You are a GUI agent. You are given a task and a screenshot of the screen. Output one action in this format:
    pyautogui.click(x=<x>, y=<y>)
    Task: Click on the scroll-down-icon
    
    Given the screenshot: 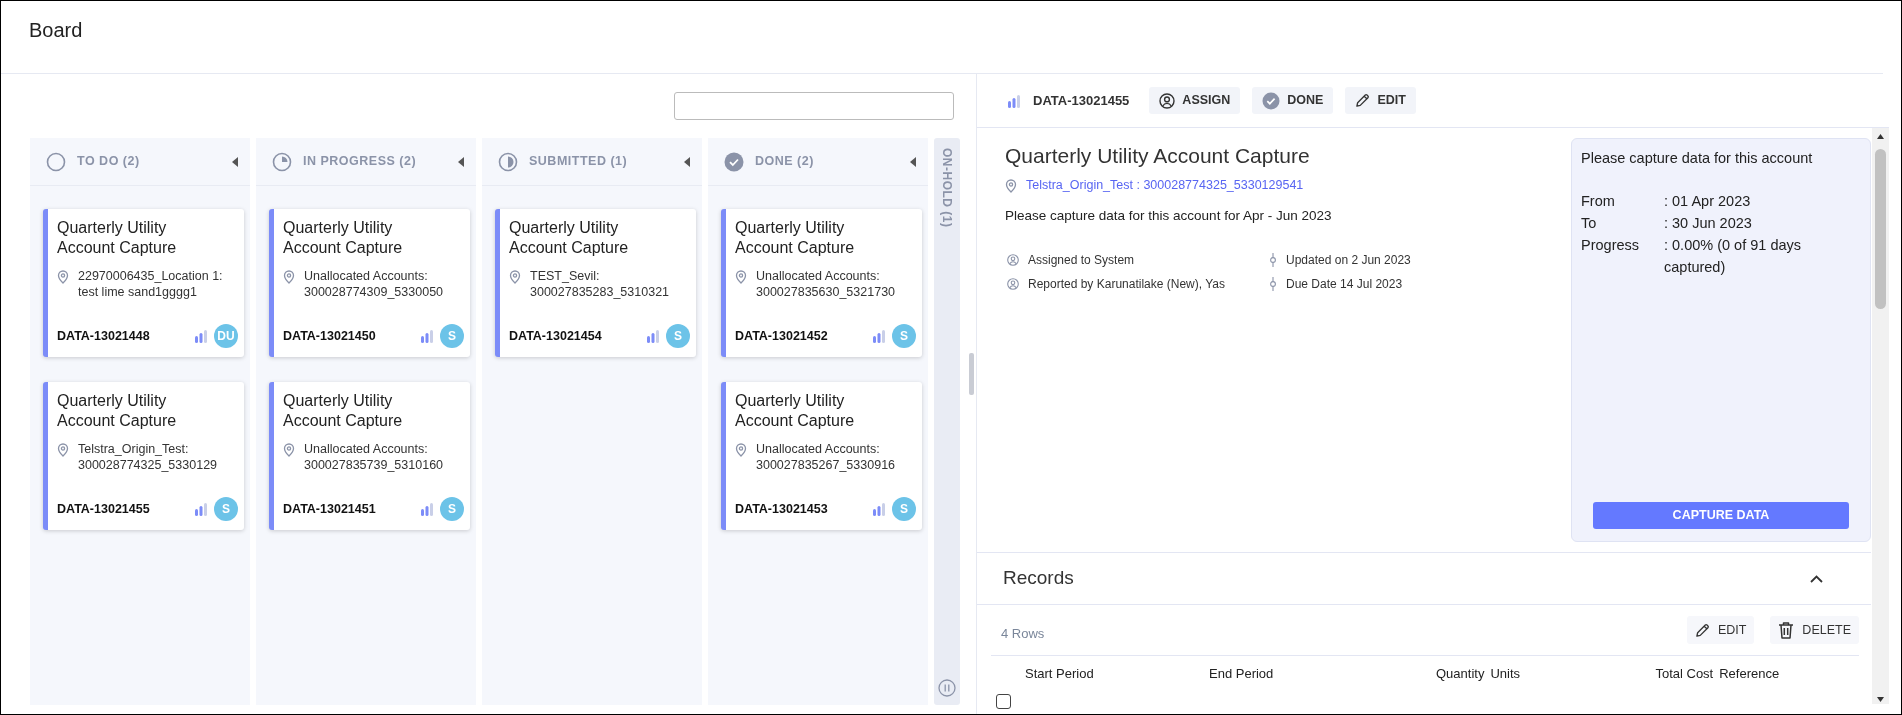 What is the action you would take?
    pyautogui.click(x=1880, y=699)
    